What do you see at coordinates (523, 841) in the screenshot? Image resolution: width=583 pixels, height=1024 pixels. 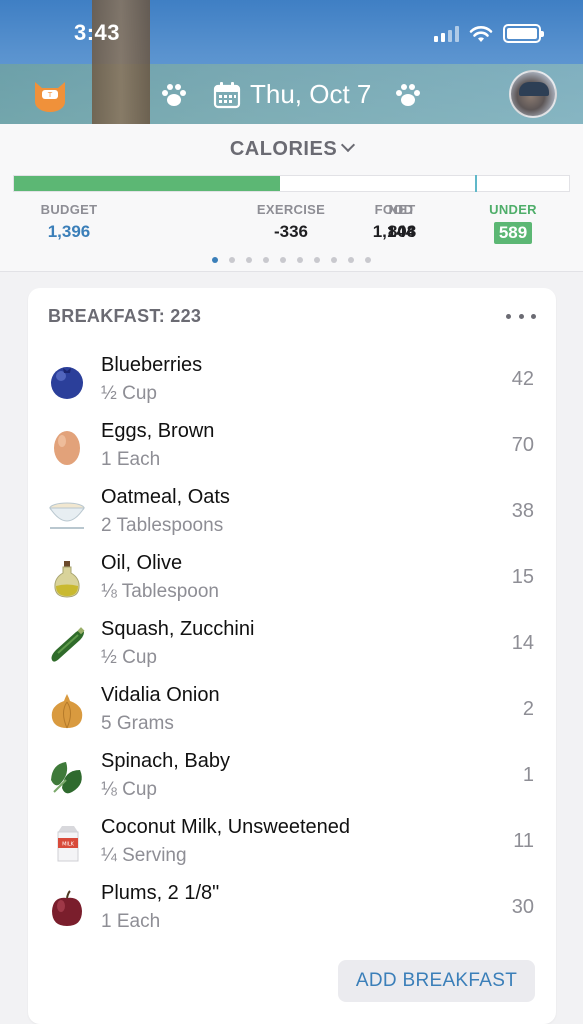 I see `food-calories: 11` at bounding box center [523, 841].